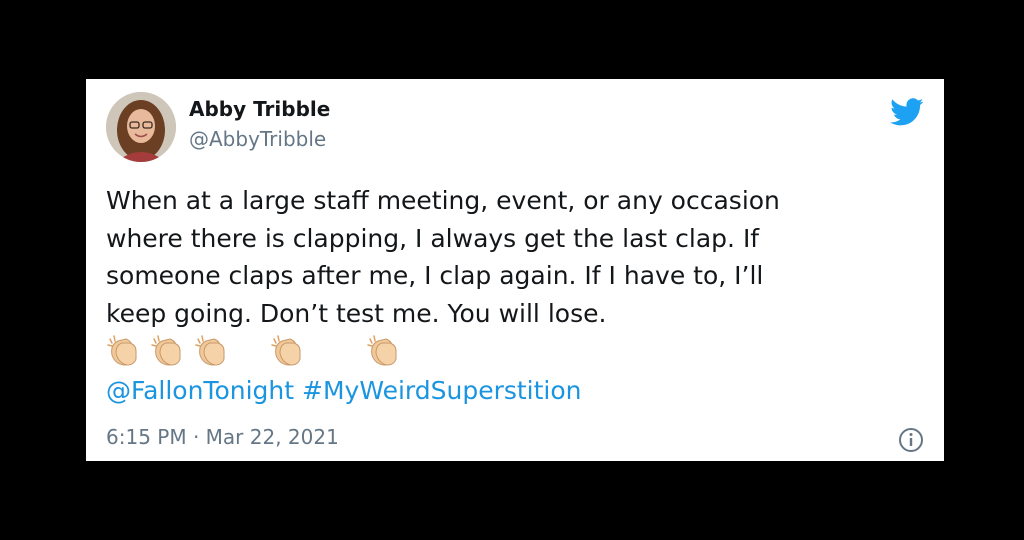 Image resolution: width=1024 pixels, height=540 pixels. I want to click on hashtag-link: #MyWeirdSuperstition, so click(442, 390).